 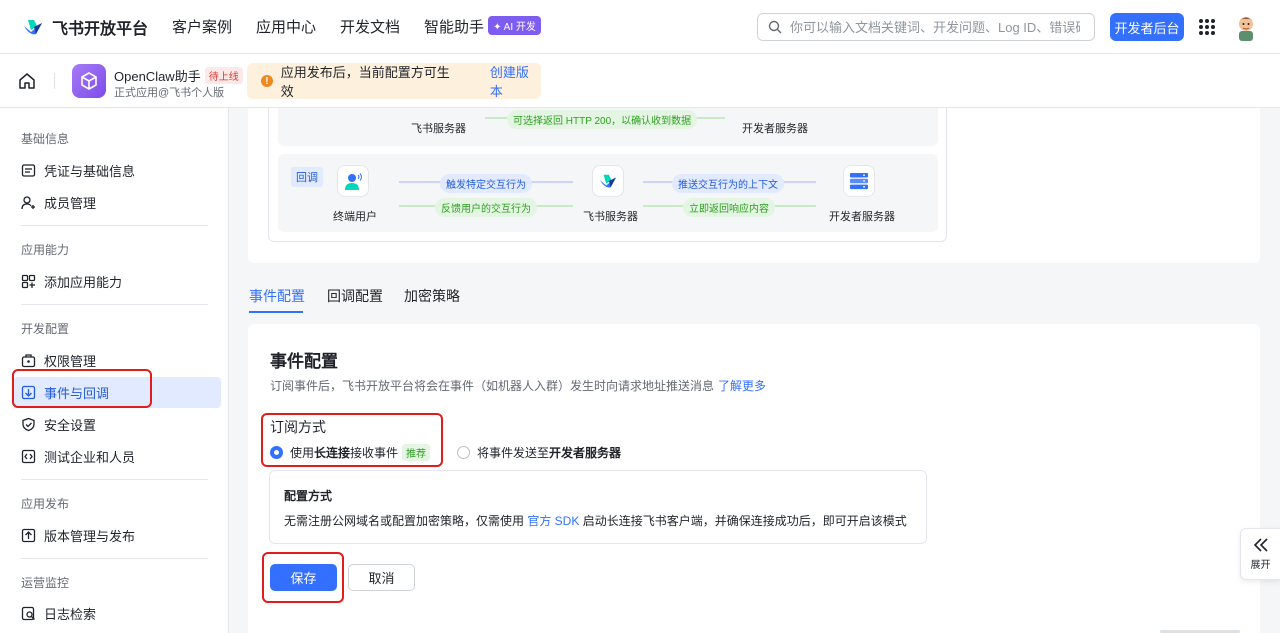 I want to click on sidebar-item-credentials: 凭证与基础信息, so click(x=117, y=170).